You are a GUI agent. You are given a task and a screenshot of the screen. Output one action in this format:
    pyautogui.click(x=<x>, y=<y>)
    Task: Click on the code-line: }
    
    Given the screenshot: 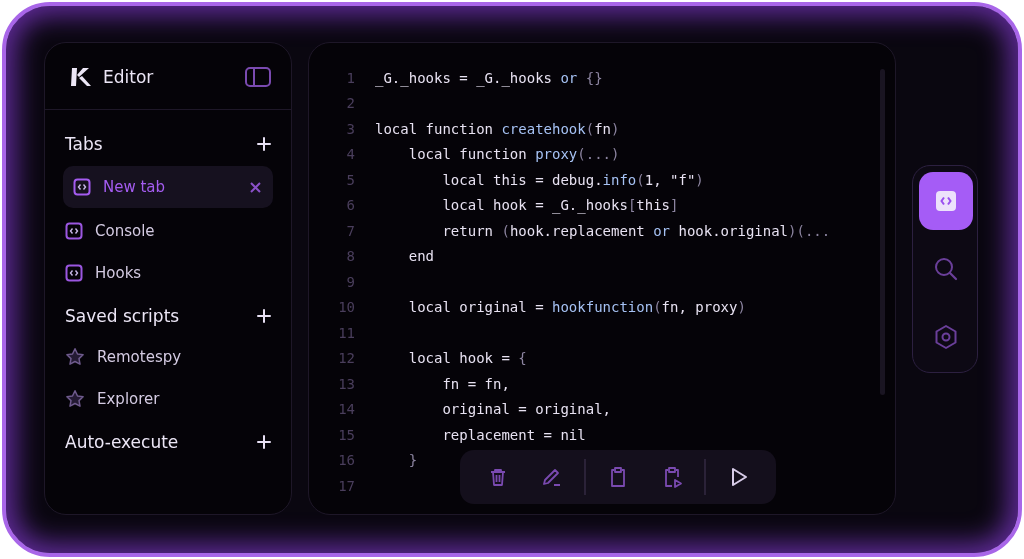 What is the action you would take?
    pyautogui.click(x=412, y=460)
    